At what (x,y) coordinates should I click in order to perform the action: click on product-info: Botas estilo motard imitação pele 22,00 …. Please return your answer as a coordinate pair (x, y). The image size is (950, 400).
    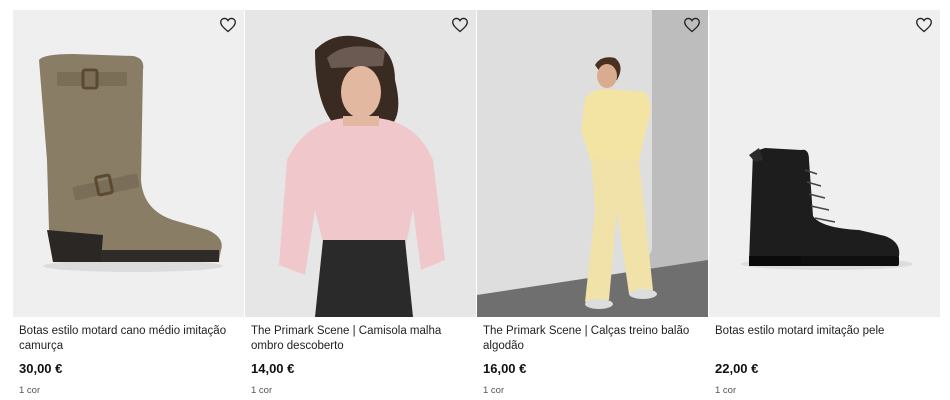
    Looking at the image, I should click on (825, 357).